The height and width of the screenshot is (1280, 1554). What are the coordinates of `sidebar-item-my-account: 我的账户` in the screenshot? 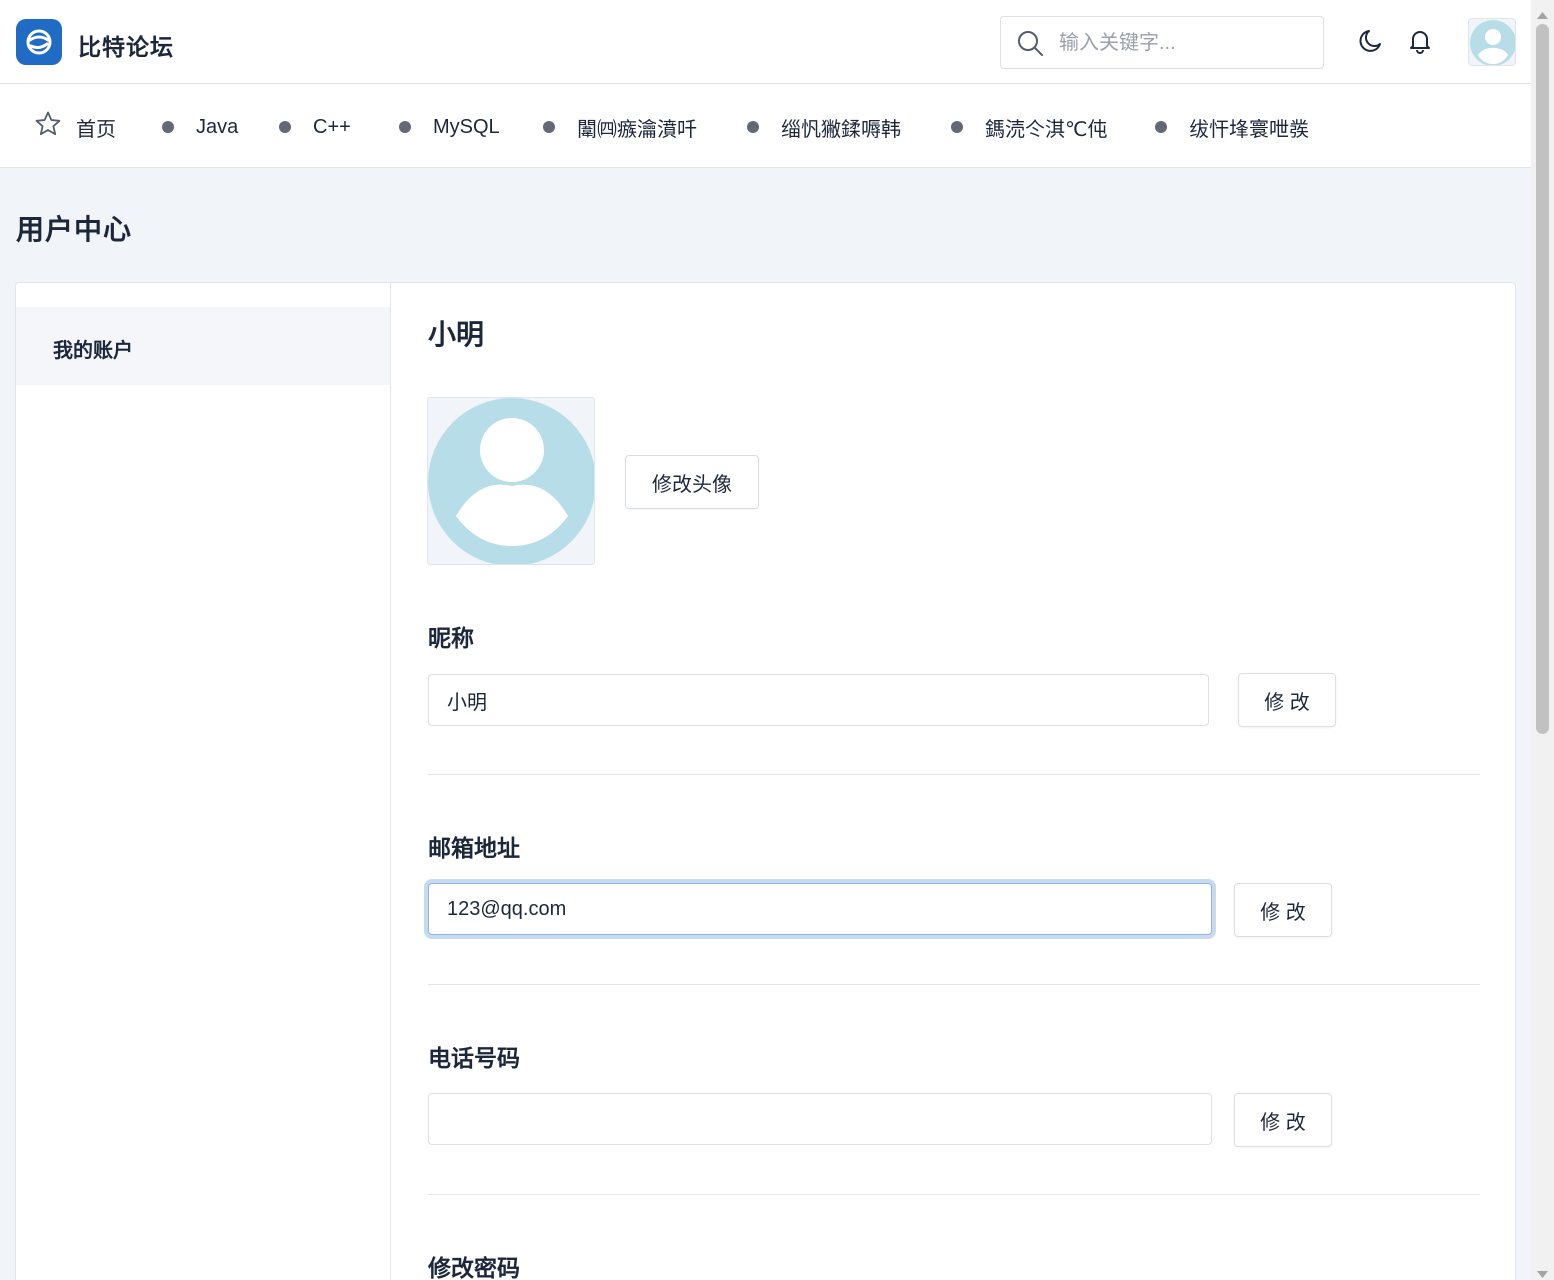 It's located at (203, 346).